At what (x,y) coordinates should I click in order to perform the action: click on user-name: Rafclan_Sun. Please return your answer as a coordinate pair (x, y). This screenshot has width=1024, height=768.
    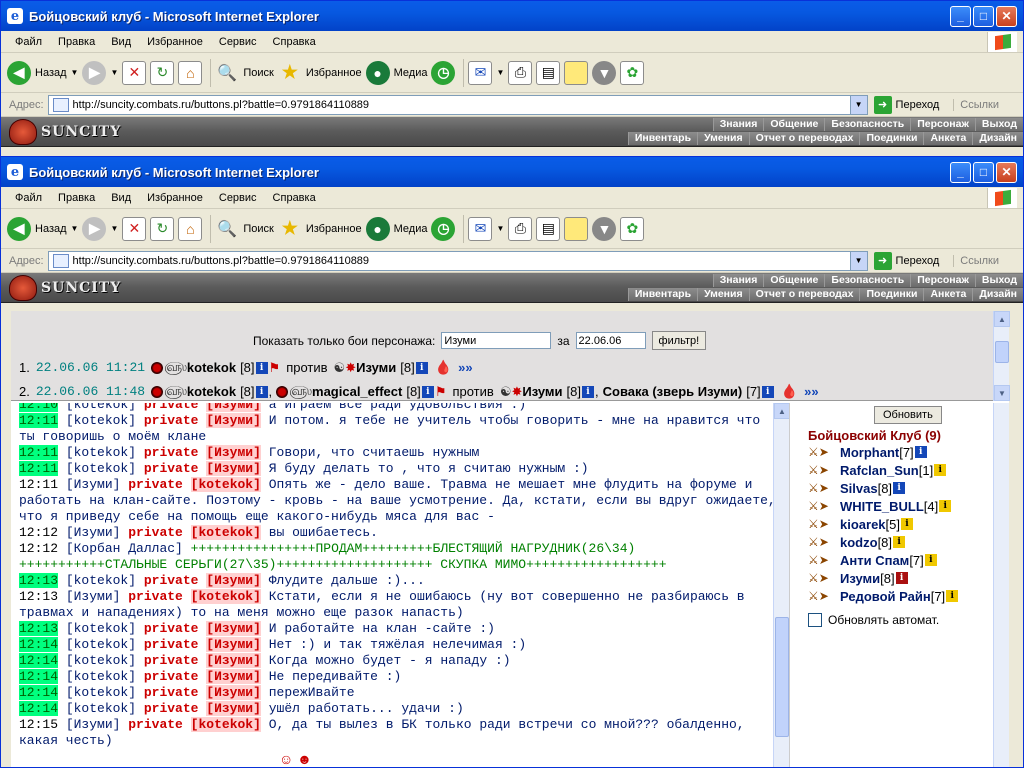
    Looking at the image, I should click on (879, 470).